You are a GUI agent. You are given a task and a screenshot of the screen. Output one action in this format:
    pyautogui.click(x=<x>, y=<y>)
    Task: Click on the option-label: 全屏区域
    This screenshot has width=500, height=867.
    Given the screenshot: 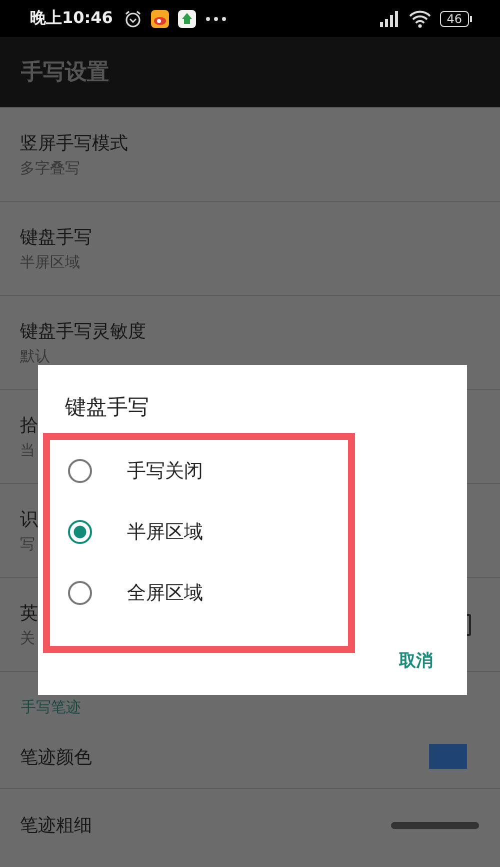 What is the action you would take?
    pyautogui.click(x=165, y=593)
    